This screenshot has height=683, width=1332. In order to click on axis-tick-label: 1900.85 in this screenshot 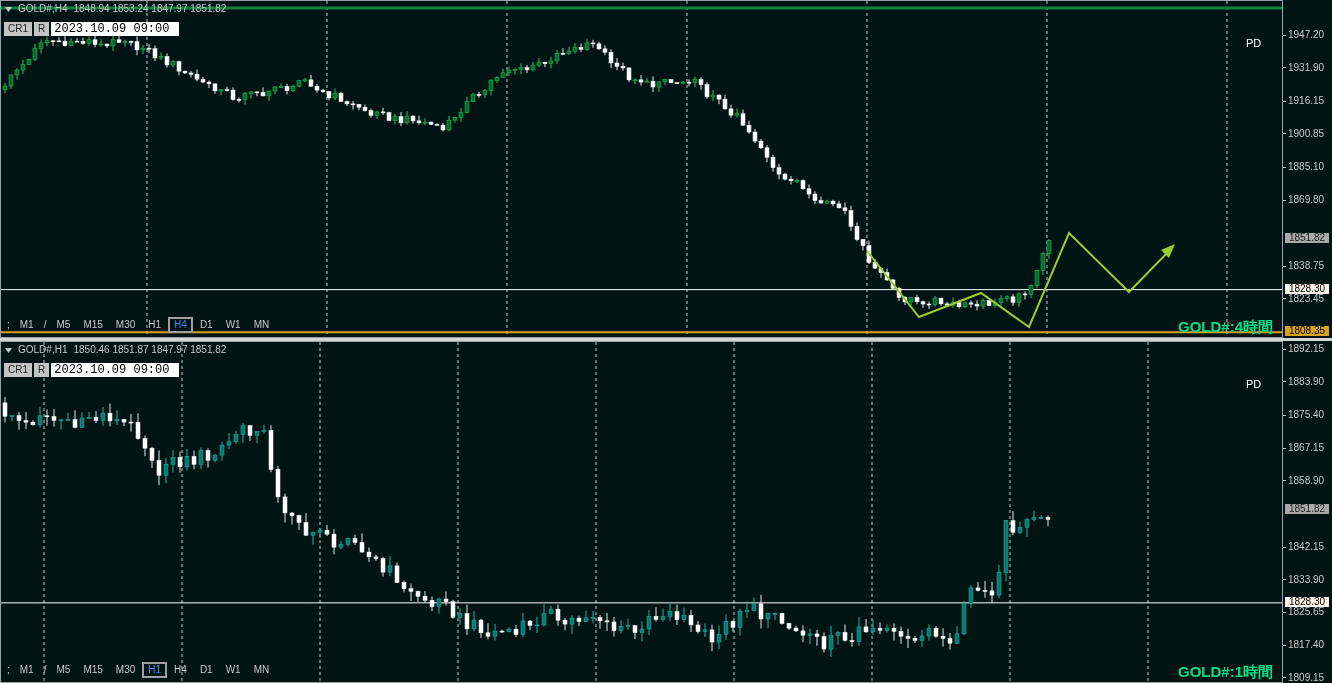, I will do `click(1306, 133)`.